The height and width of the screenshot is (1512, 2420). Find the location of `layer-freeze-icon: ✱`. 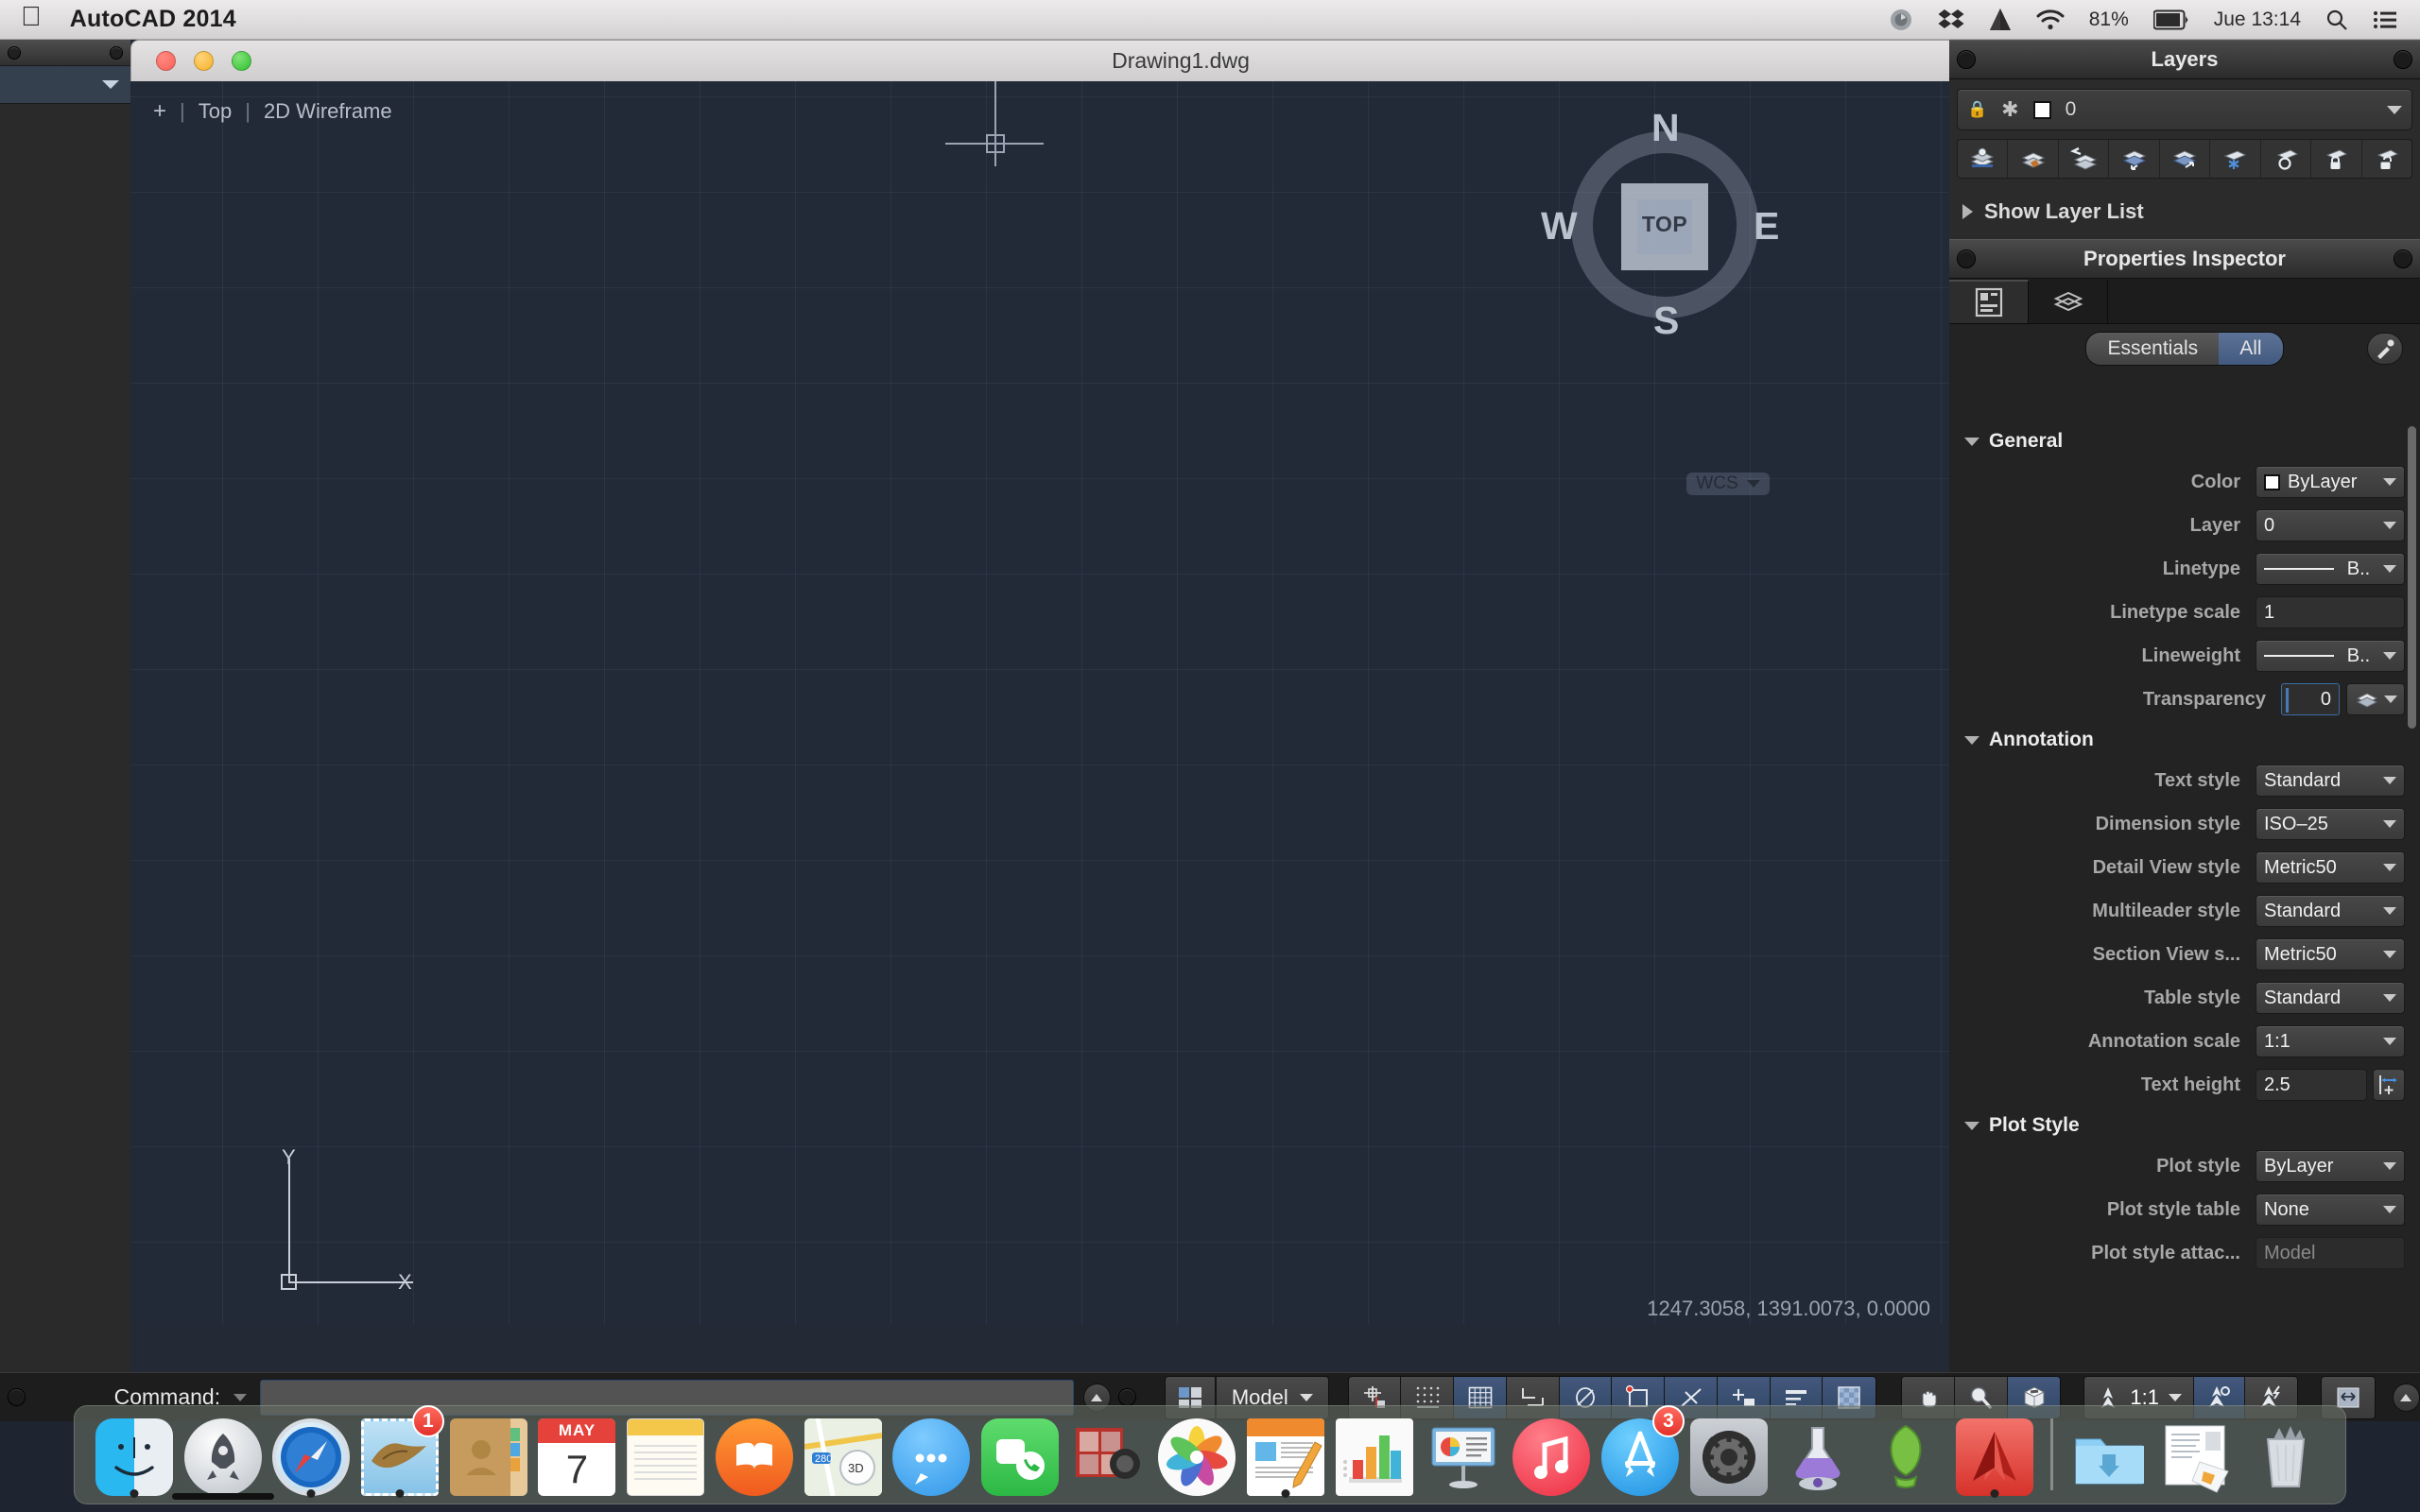

layer-freeze-icon: ✱ is located at coordinates (2010, 109).